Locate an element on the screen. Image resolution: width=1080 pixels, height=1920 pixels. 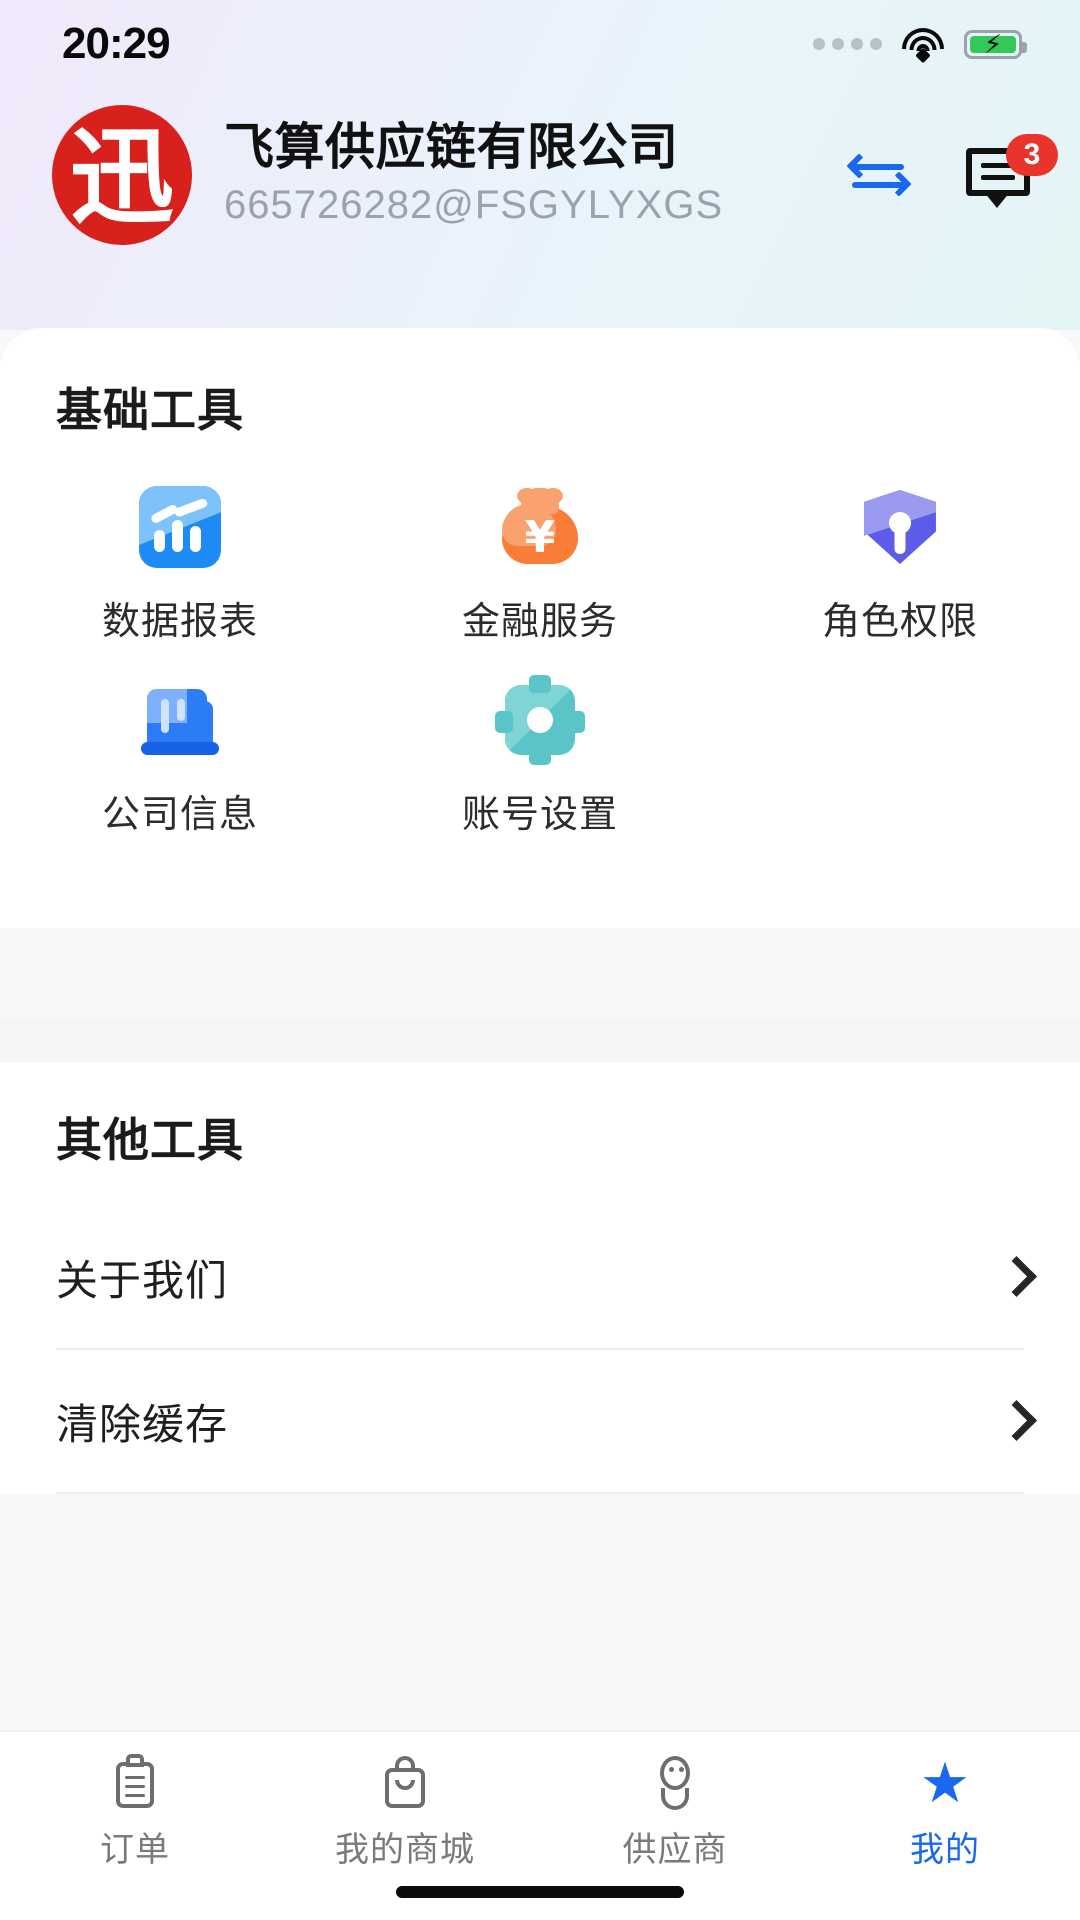
building-icon is located at coordinates (180, 720).